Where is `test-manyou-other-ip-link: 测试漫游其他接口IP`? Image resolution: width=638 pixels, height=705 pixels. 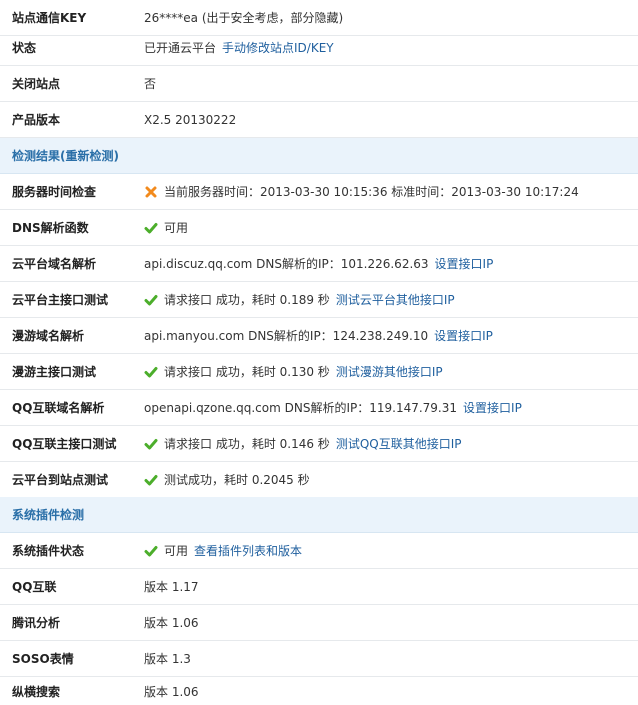
test-manyou-other-ip-link: 测试漫游其他接口IP is located at coordinates (389, 371).